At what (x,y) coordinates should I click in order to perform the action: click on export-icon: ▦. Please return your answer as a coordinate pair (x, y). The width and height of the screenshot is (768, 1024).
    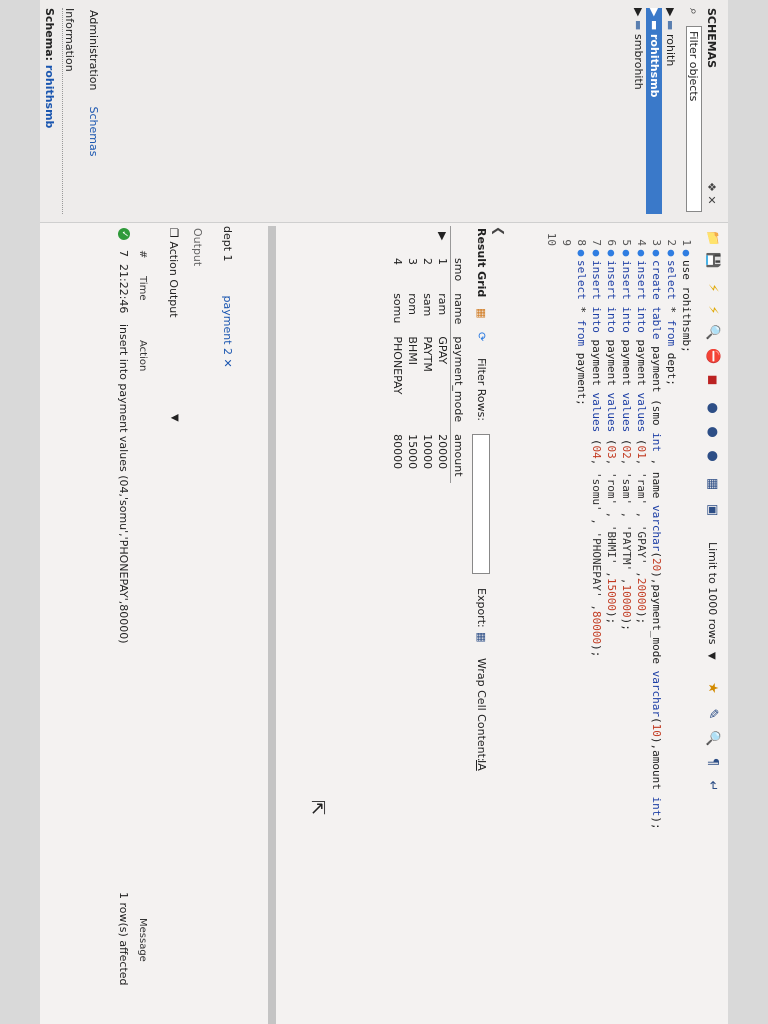
    Looking at the image, I should click on (481, 637).